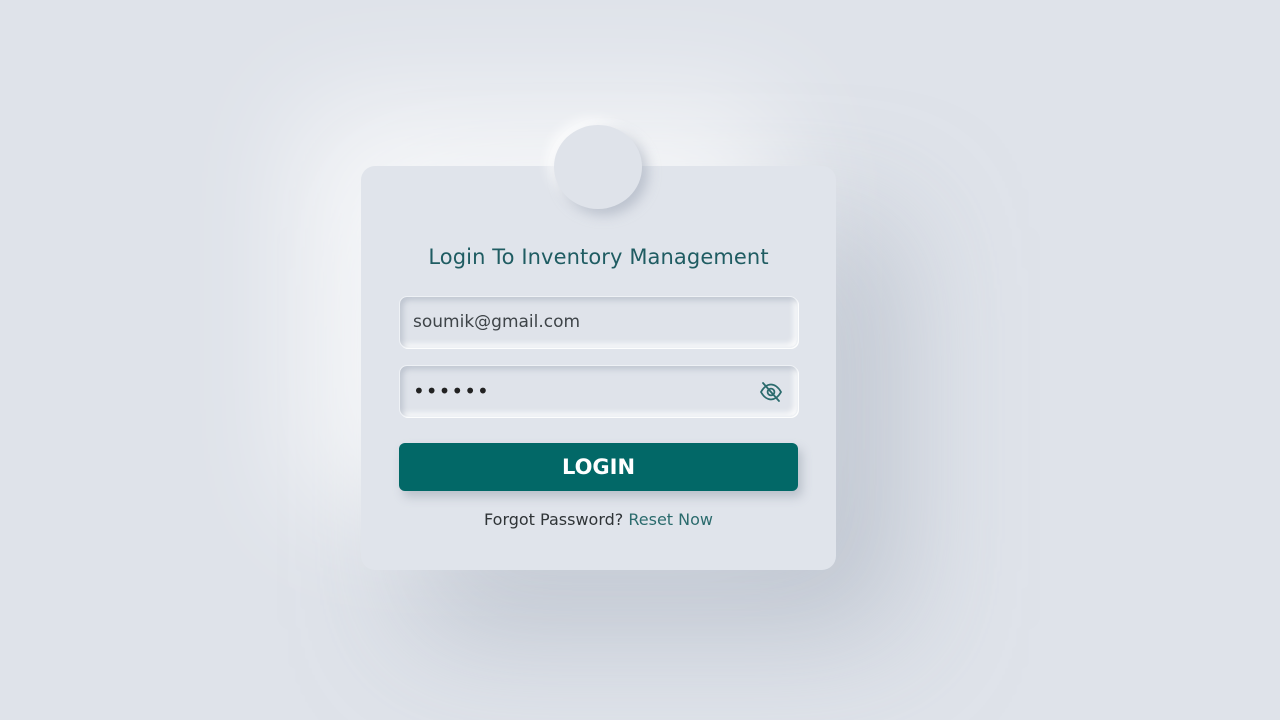 This screenshot has width=1280, height=720. I want to click on password-field: ••••••, so click(598, 391).